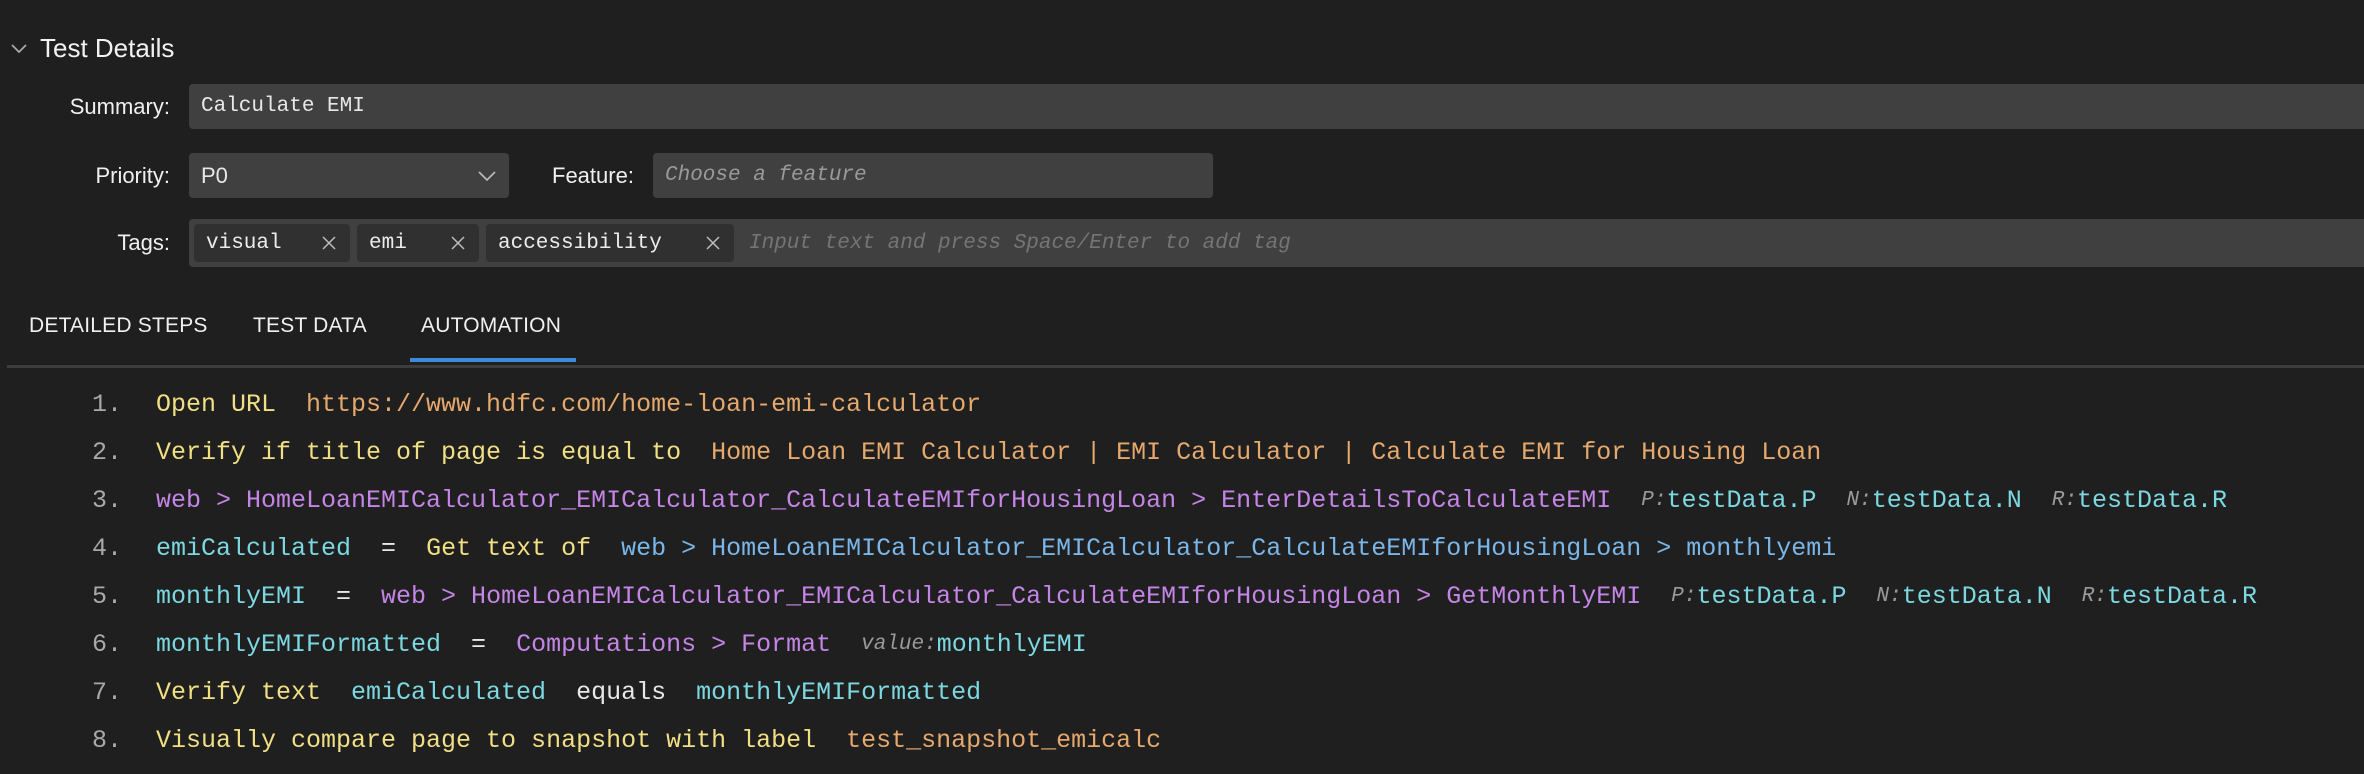  I want to click on tag-chip: accessibility, so click(610, 243).